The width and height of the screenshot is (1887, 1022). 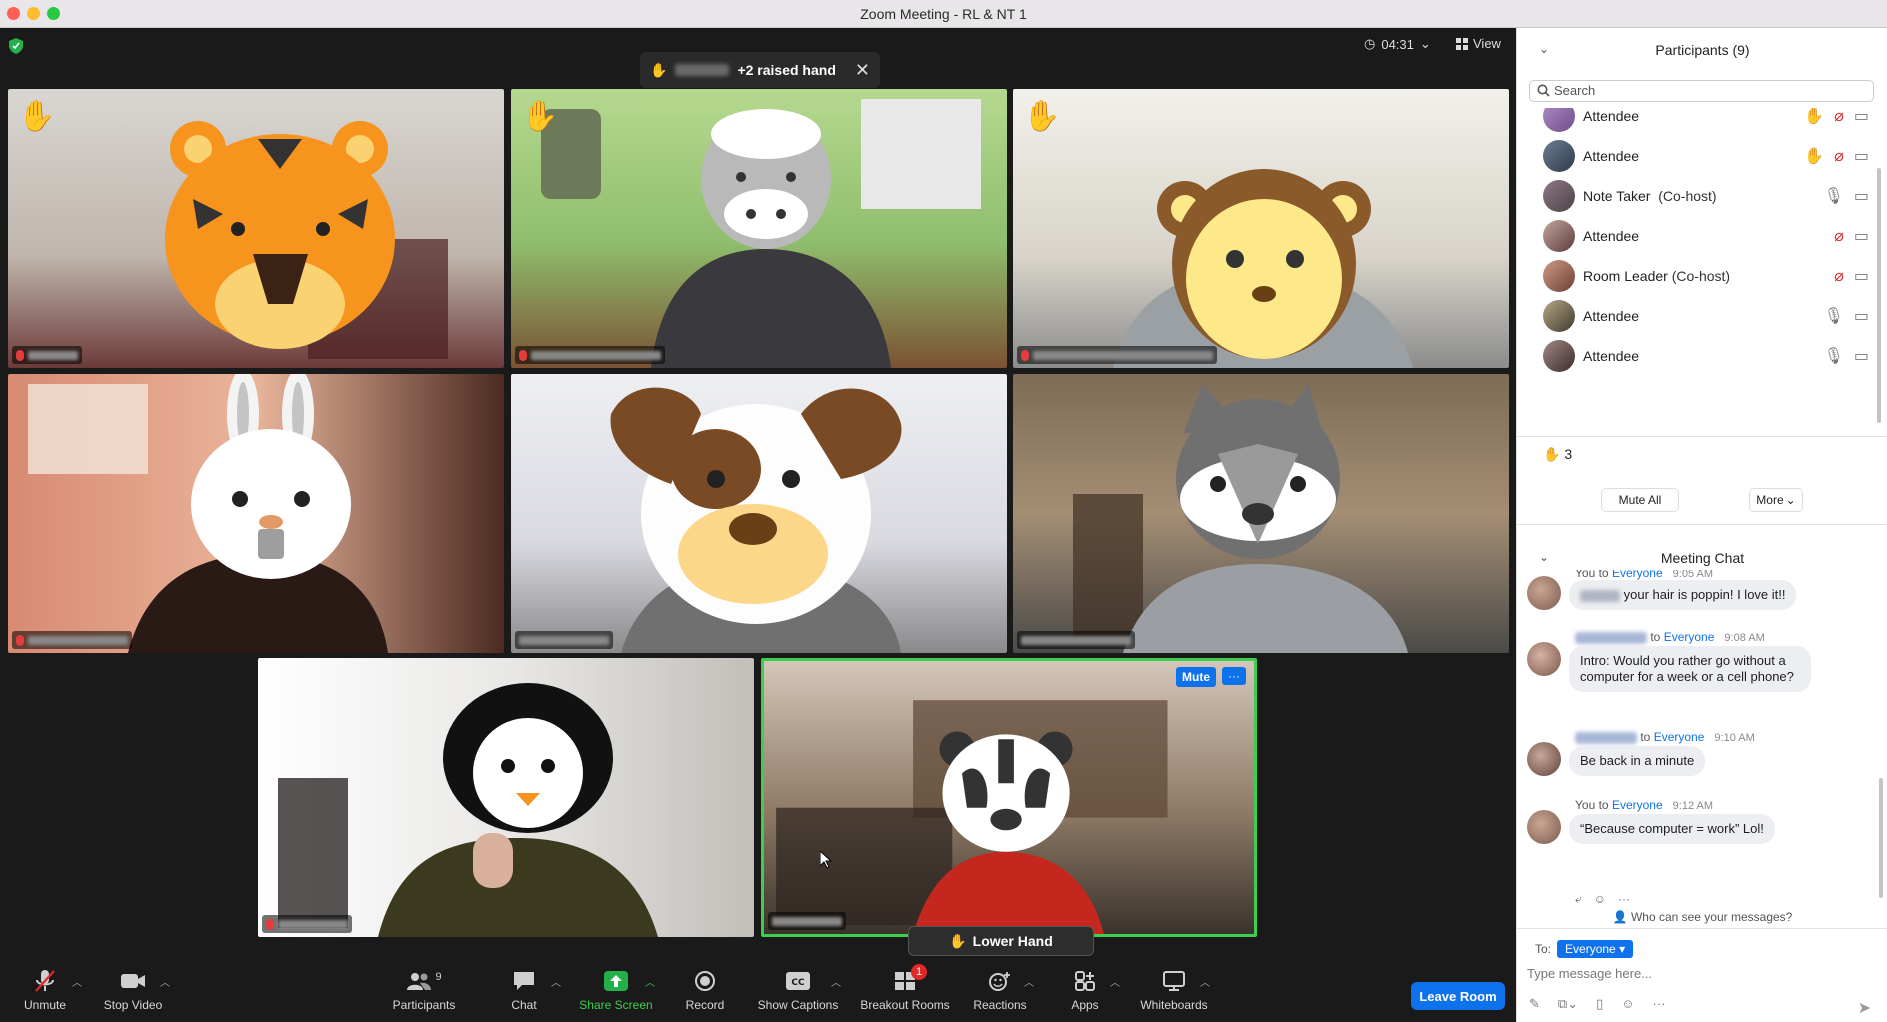 What do you see at coordinates (1711, 917) in the screenshot?
I see `who-can-see-text: Who can see your messages?` at bounding box center [1711, 917].